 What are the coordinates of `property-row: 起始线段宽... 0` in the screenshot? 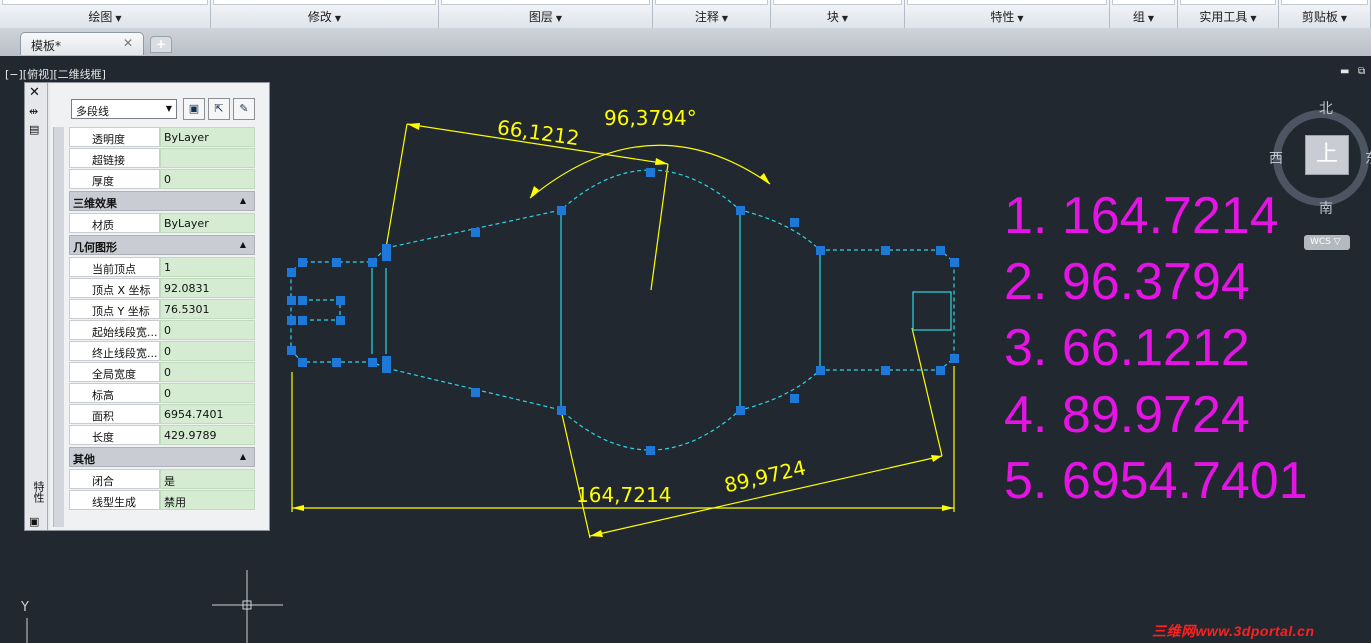 It's located at (162, 330).